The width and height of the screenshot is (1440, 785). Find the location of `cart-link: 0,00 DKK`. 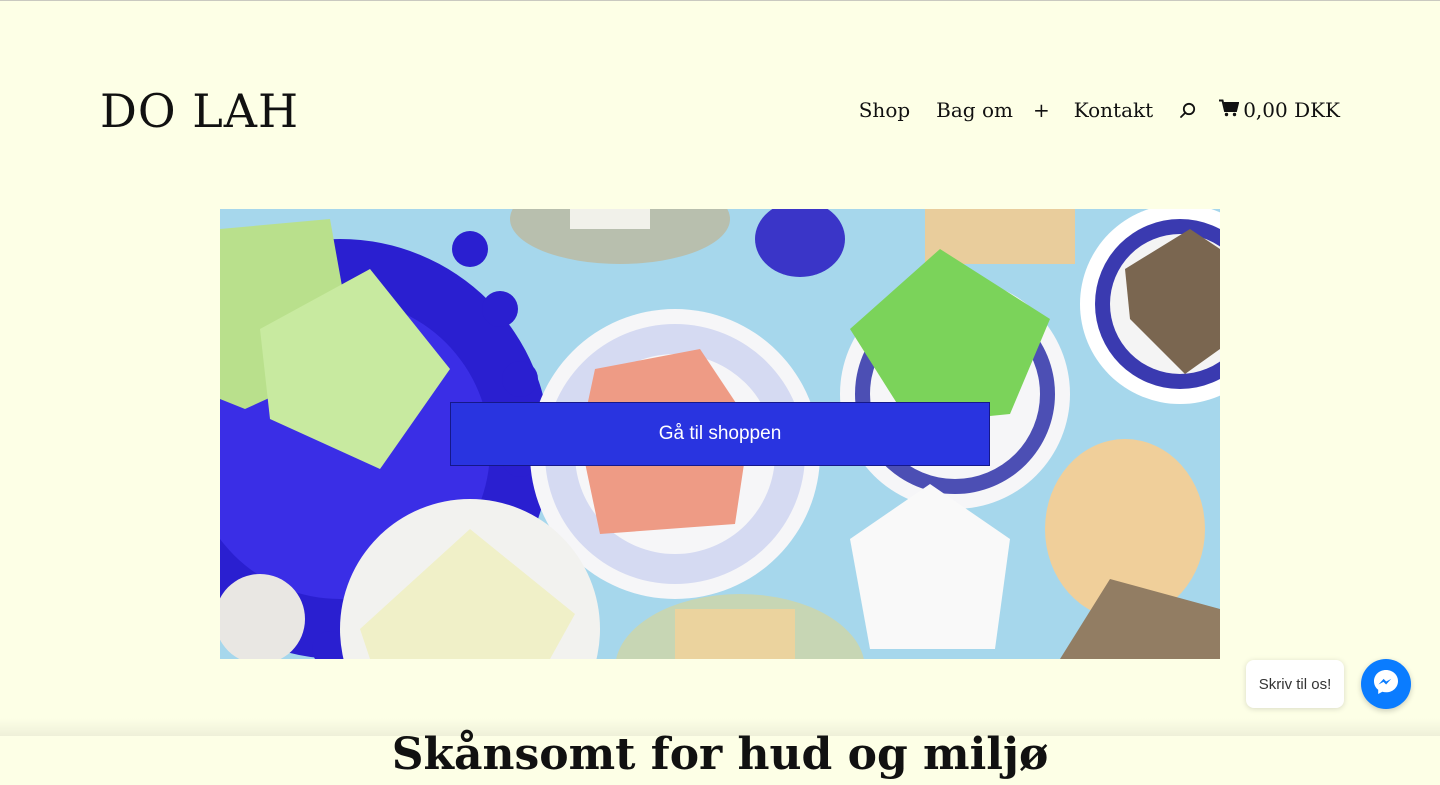

cart-link: 0,00 DKK is located at coordinates (1279, 110).